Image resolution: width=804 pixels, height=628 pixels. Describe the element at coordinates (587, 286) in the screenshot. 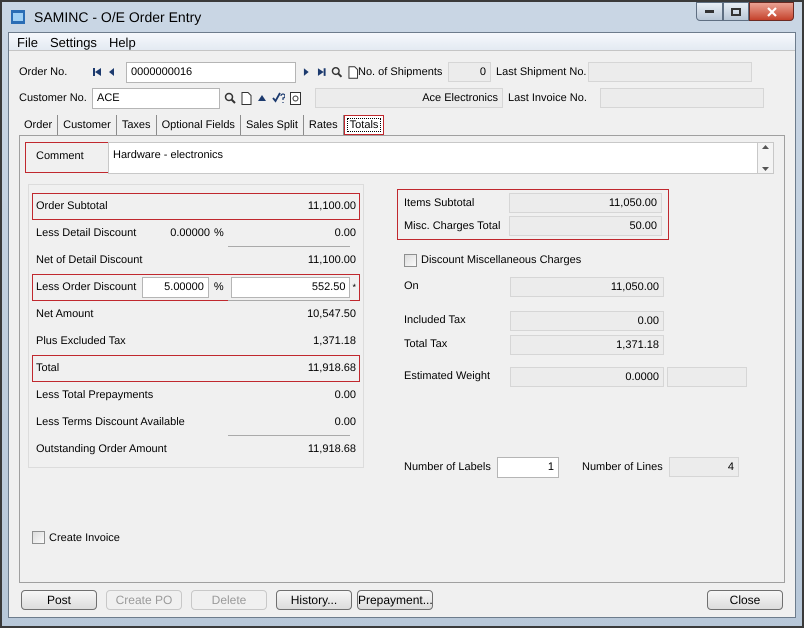

I see `value-field: 11,050.00` at that location.